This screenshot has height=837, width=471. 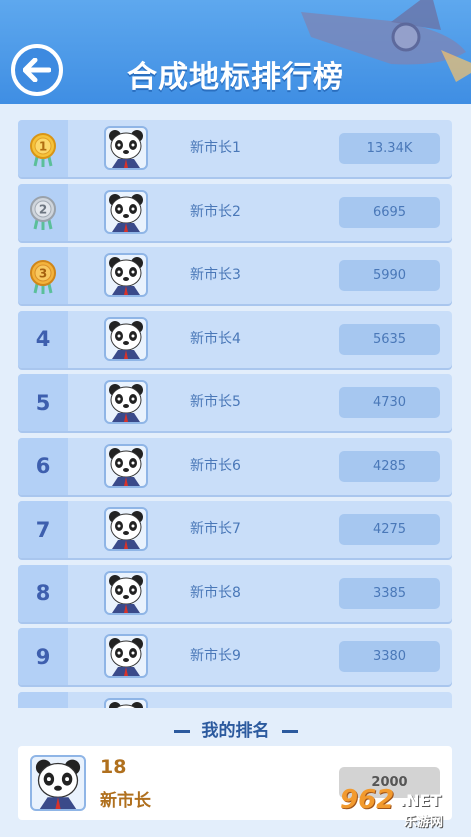 I want to click on my-avatar, so click(x=58, y=783).